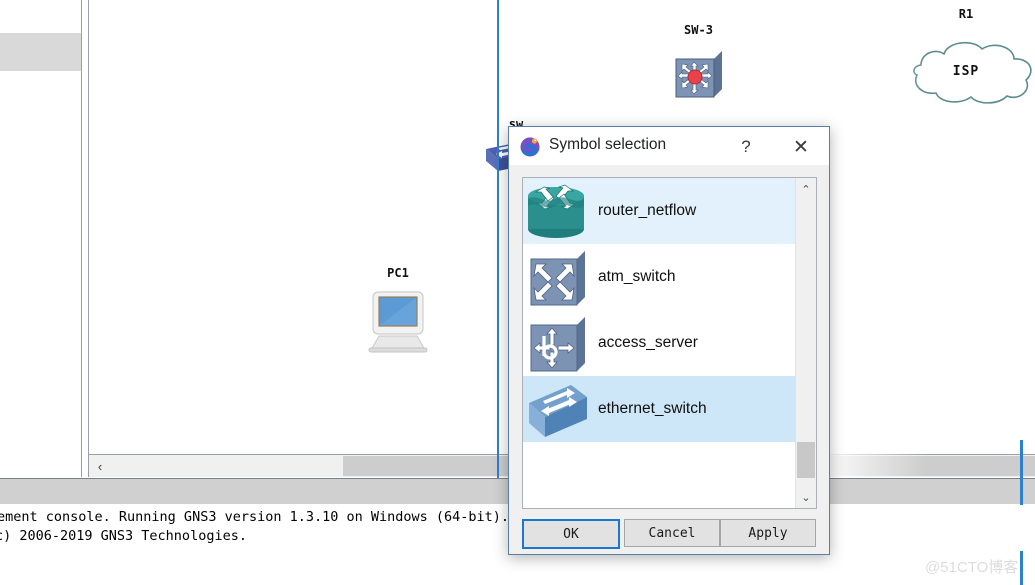  What do you see at coordinates (1021, 460) in the screenshot?
I see `window-focus-border-right-upper` at bounding box center [1021, 460].